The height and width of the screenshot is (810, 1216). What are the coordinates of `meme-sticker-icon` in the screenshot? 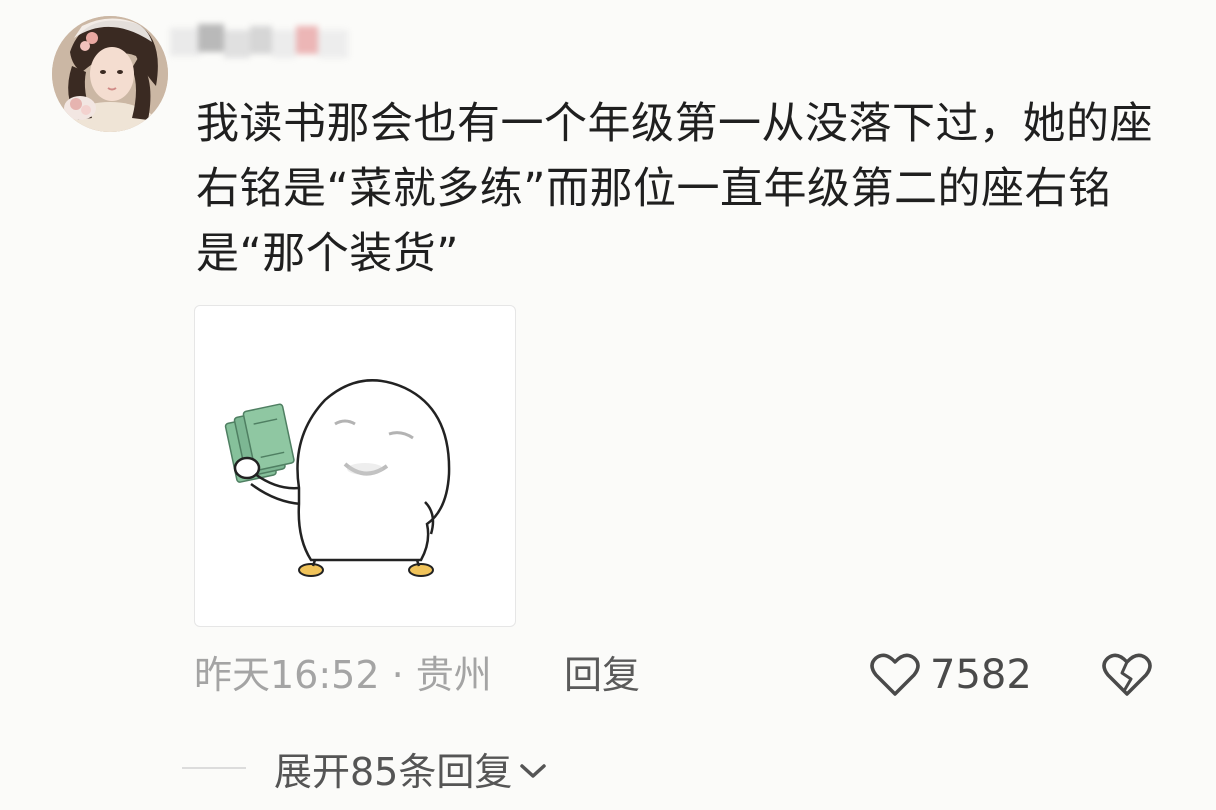 It's located at (337, 478).